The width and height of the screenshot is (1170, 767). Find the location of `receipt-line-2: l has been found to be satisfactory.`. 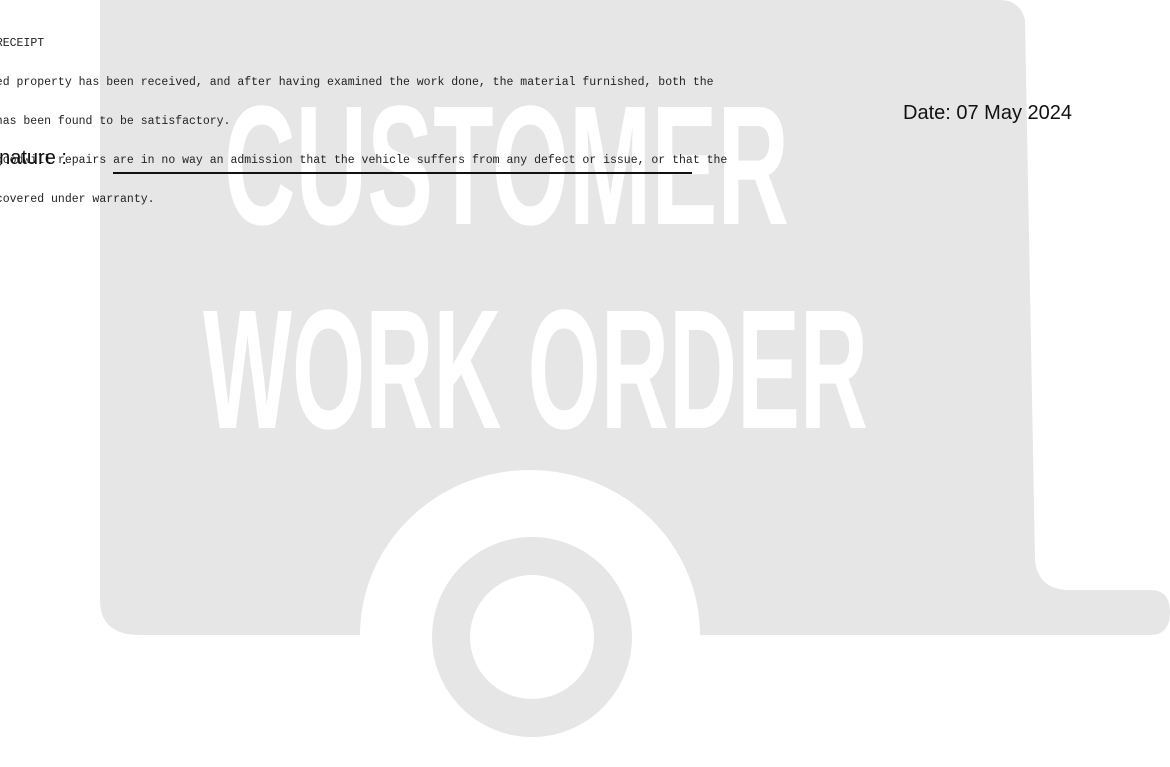

receipt-line-2: l has been found to be satisfactory. is located at coordinates (115, 121).